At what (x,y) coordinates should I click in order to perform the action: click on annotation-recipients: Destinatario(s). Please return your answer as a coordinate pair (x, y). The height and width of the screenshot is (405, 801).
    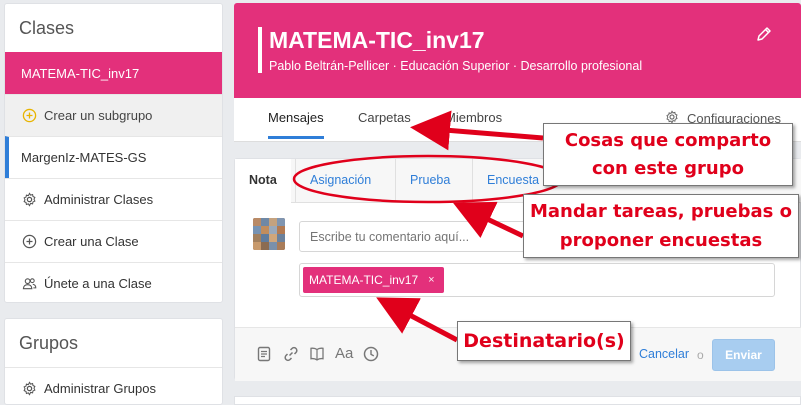
    Looking at the image, I should click on (544, 341).